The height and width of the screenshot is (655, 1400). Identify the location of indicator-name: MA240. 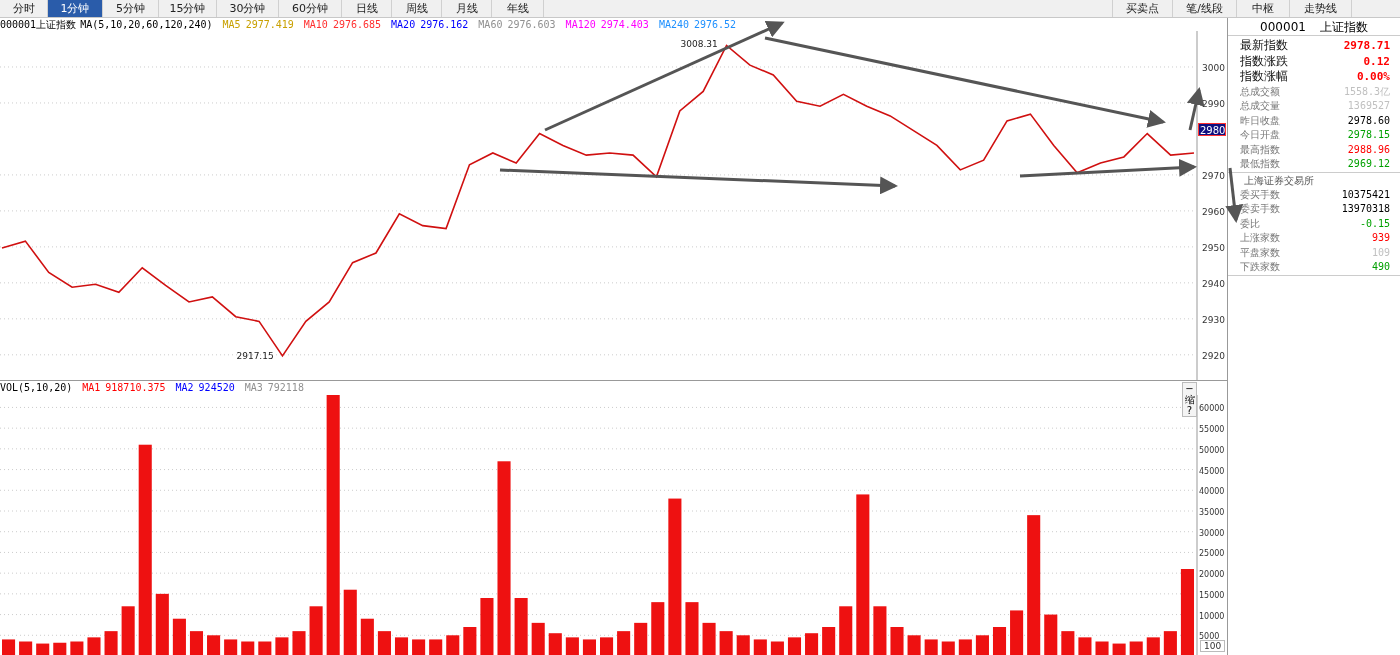
(673, 24).